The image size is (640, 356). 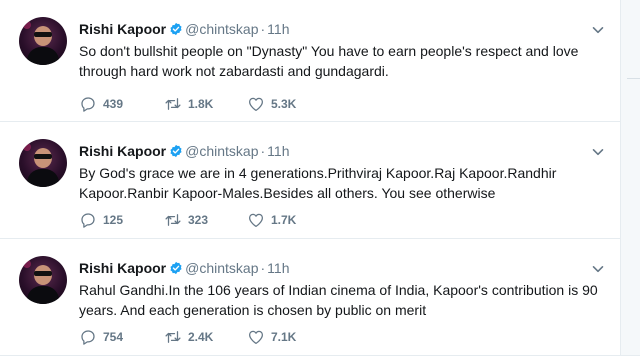 I want to click on sidebar-edge, so click(x=630, y=177).